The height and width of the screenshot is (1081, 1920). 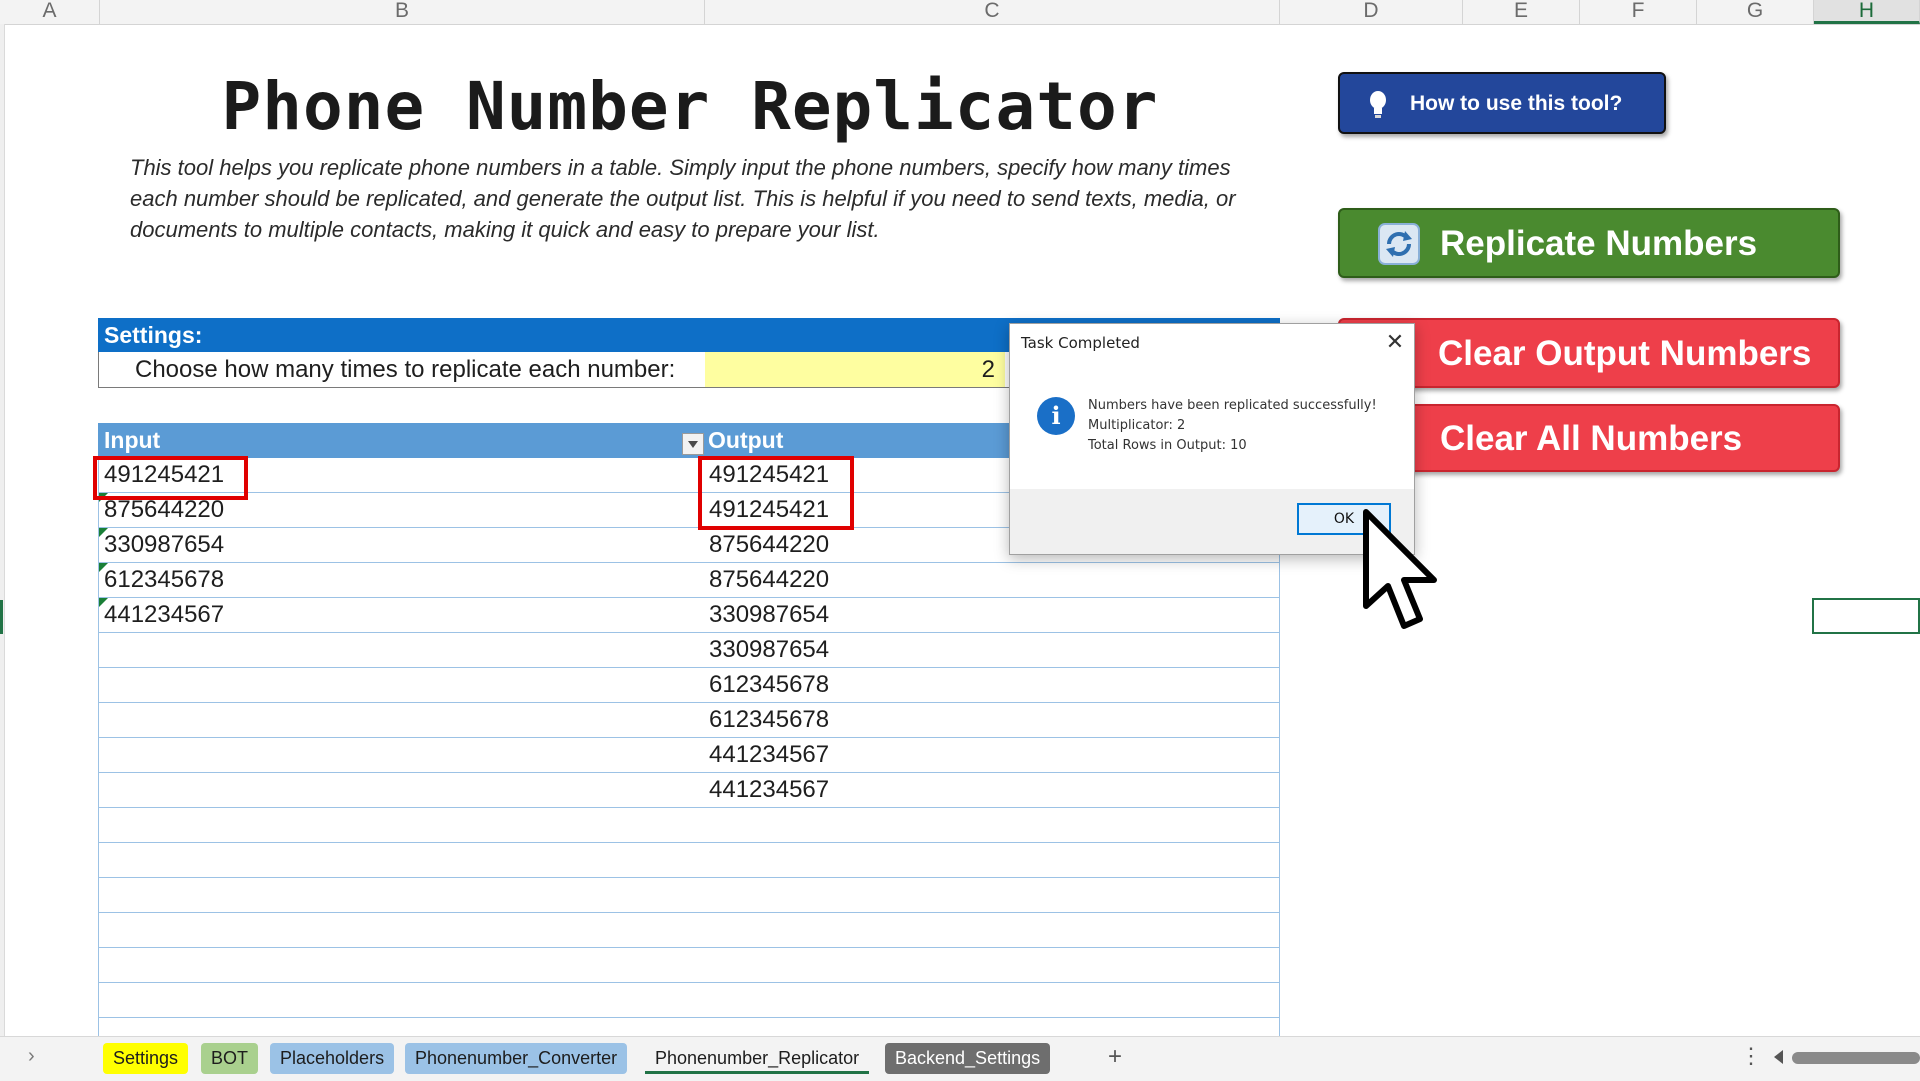 What do you see at coordinates (1856, 1058) in the screenshot?
I see `horizontal-scrollbar` at bounding box center [1856, 1058].